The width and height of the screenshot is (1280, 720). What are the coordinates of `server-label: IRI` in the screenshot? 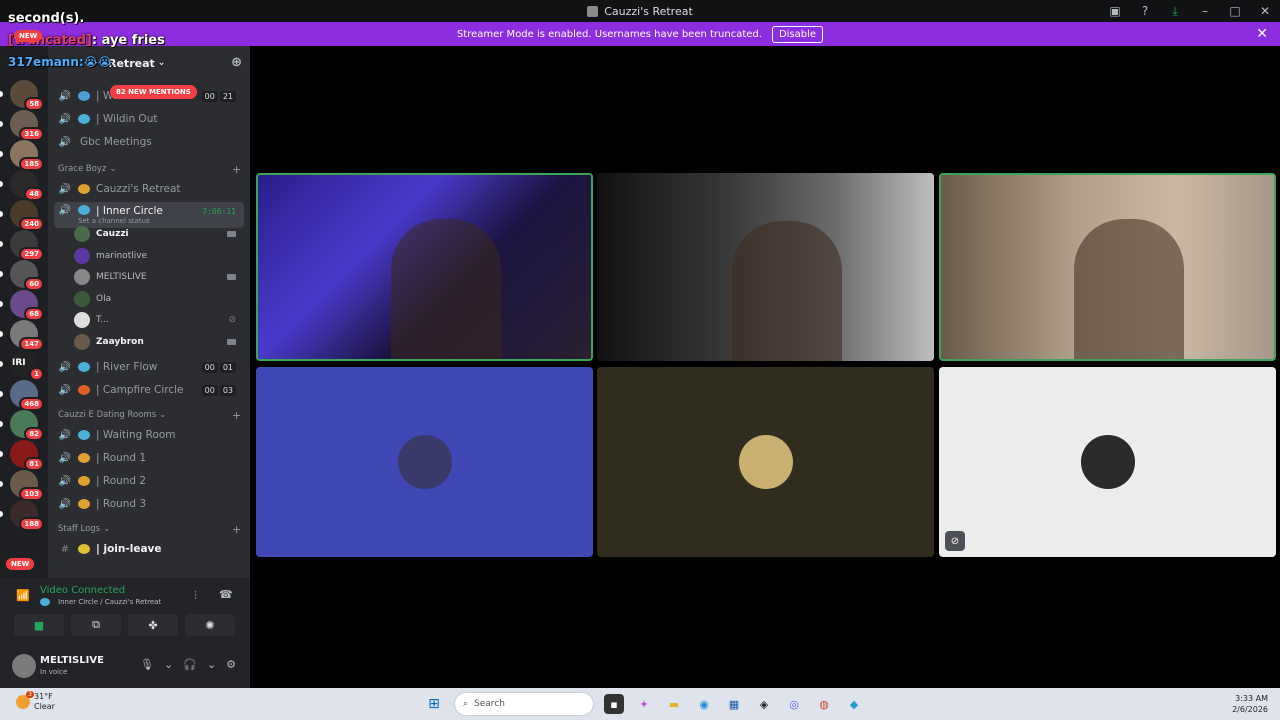 It's located at (19, 363).